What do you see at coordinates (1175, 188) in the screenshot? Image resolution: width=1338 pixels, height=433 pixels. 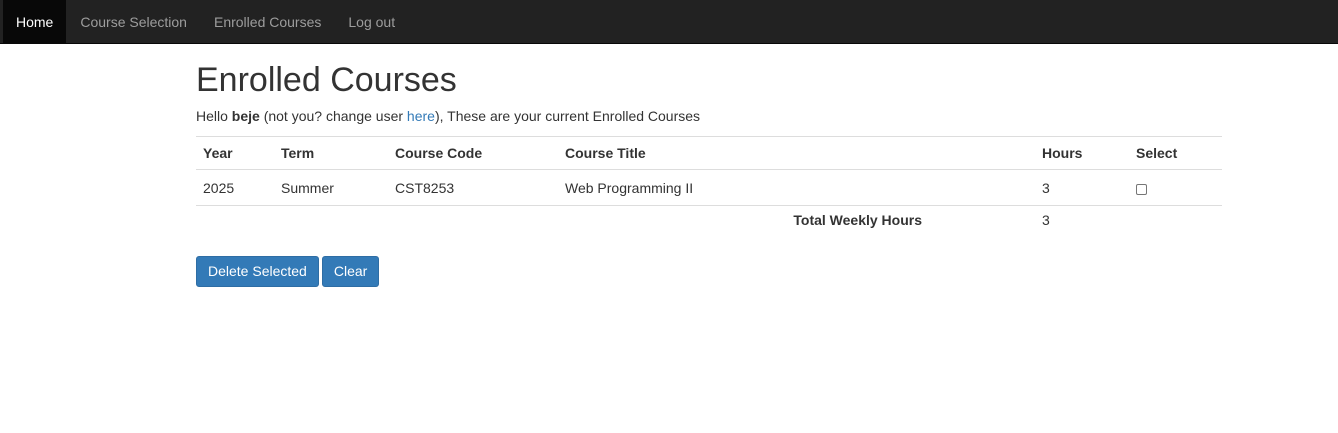 I see `cell-select` at bounding box center [1175, 188].